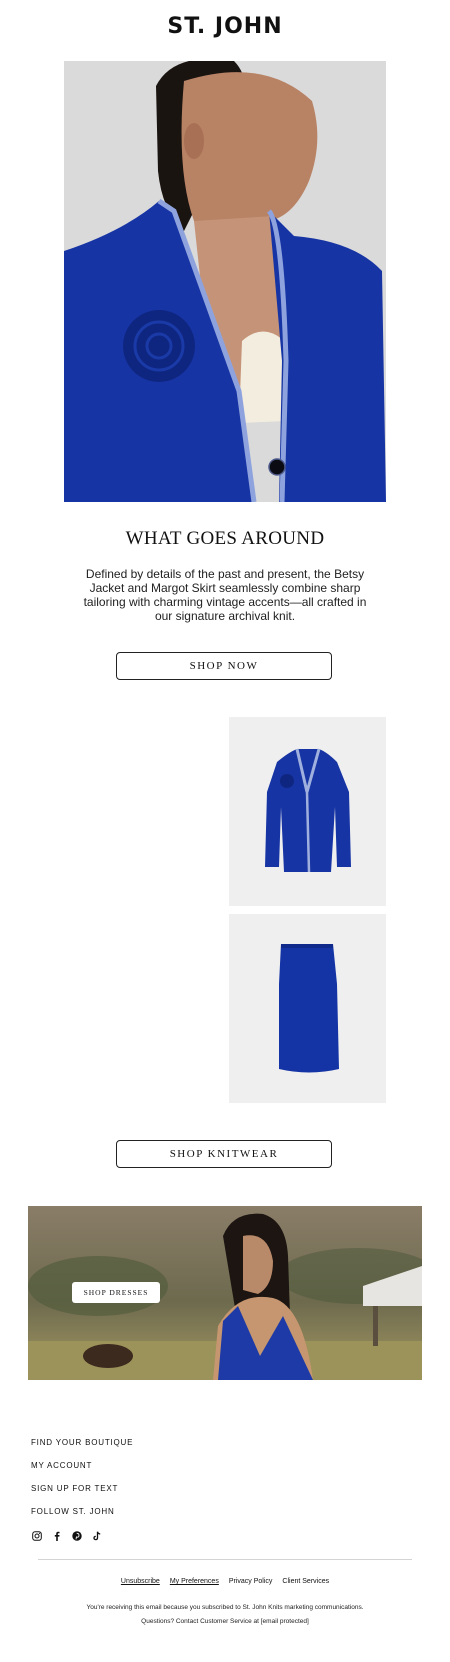 The width and height of the screenshot is (450, 1662). I want to click on unsubscribe-link: Unsubscribe, so click(140, 1581).